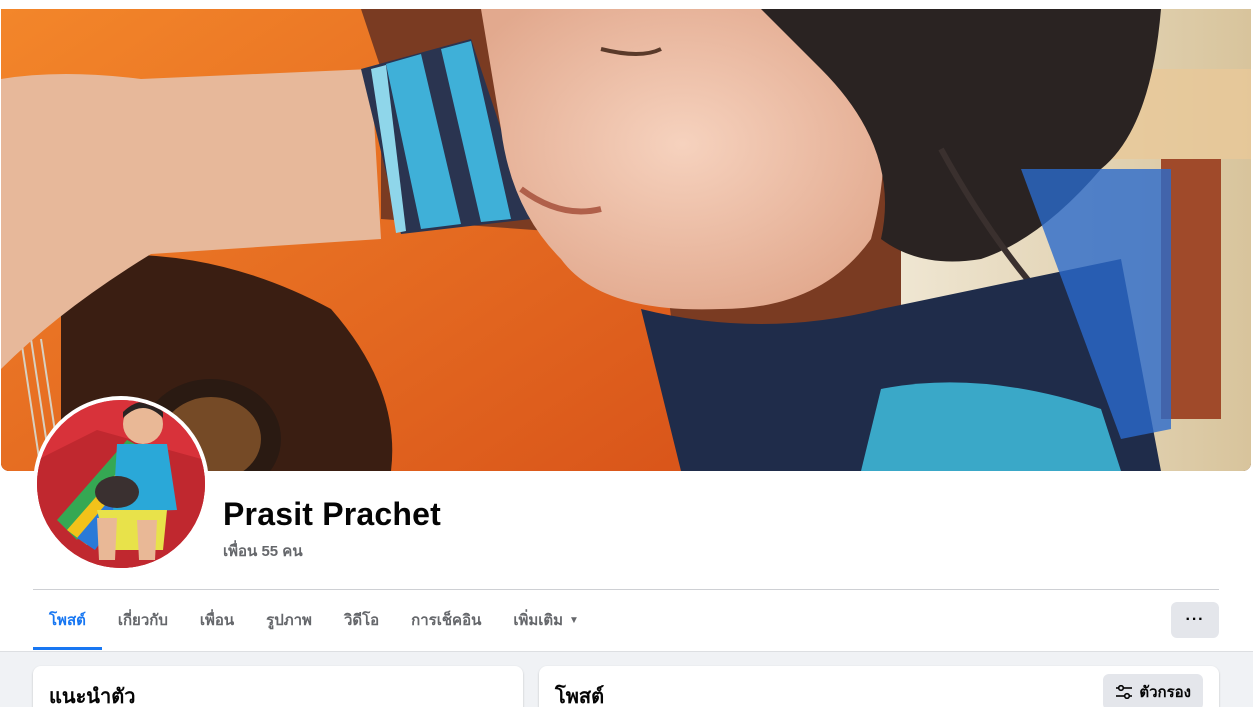  I want to click on tab-friends: เพื่อน, so click(217, 620).